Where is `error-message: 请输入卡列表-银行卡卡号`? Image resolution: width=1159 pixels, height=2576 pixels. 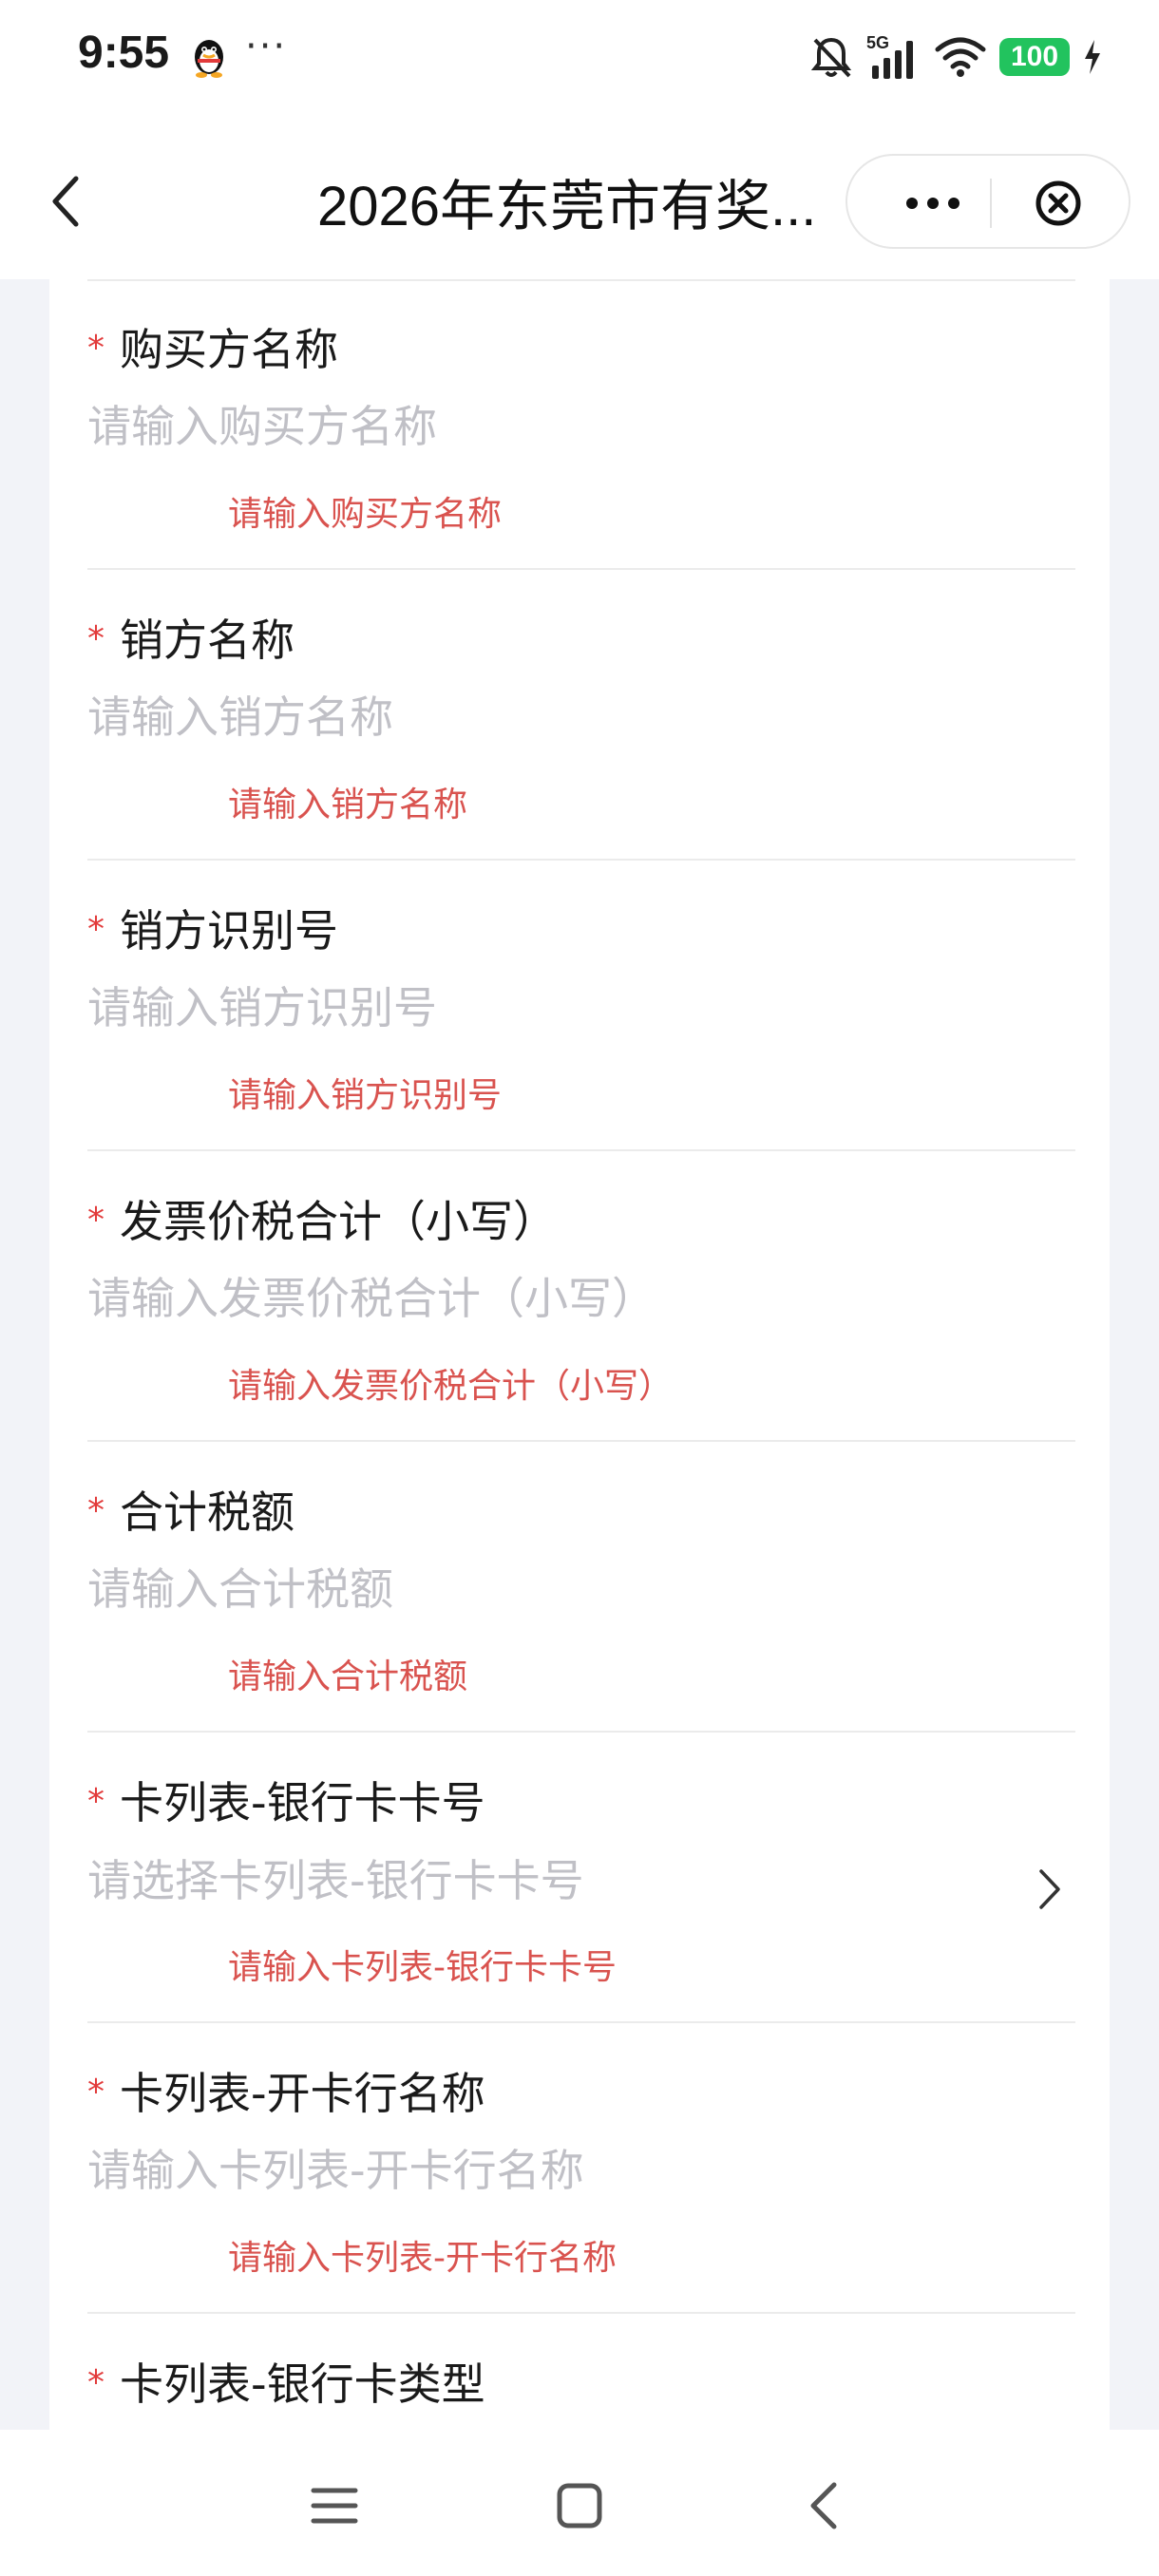
error-message: 请输入卡列表-银行卡卡号 is located at coordinates (422, 1967).